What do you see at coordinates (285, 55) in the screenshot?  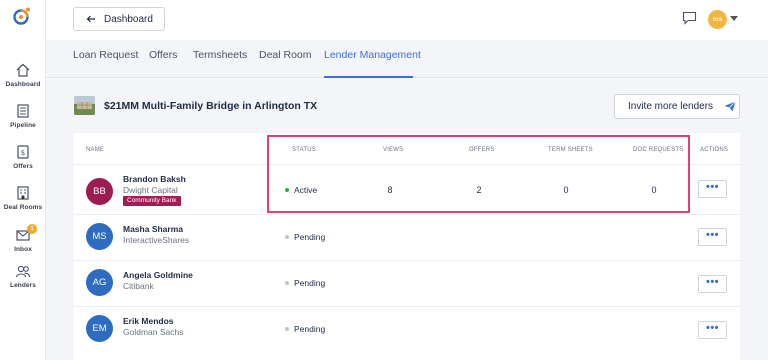 I see `tab-deal-room: Deal Room` at bounding box center [285, 55].